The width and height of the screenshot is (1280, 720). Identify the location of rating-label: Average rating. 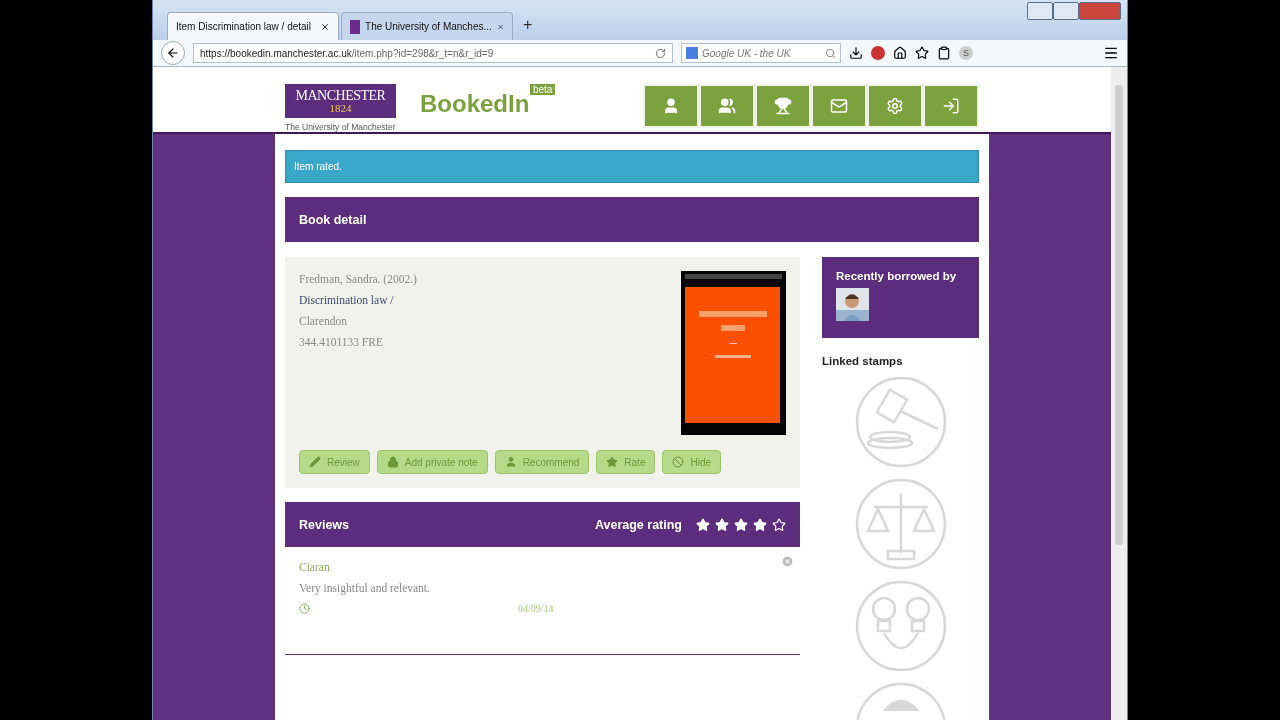
(638, 524).